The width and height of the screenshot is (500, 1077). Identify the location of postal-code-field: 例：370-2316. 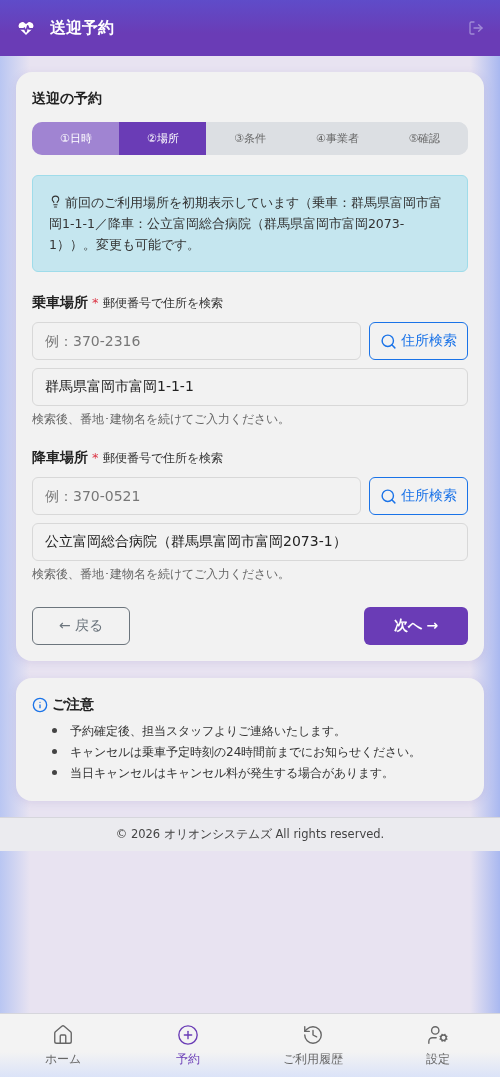
(196, 341).